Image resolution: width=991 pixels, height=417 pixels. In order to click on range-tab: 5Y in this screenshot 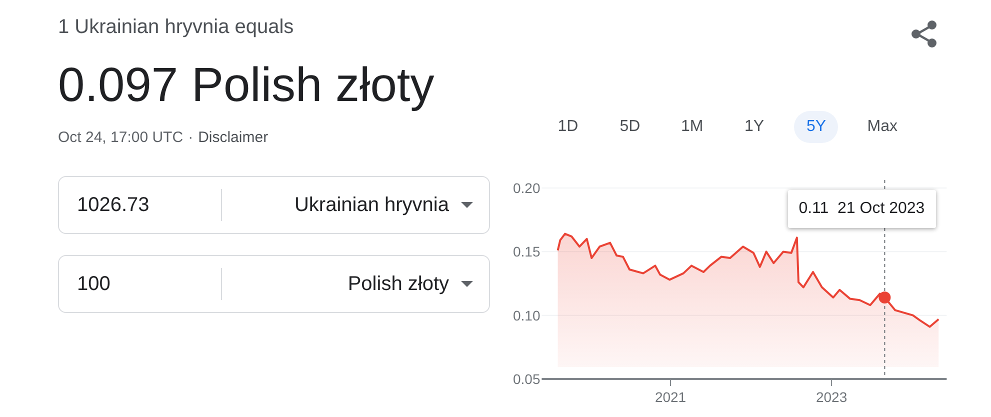, I will do `click(816, 127)`.